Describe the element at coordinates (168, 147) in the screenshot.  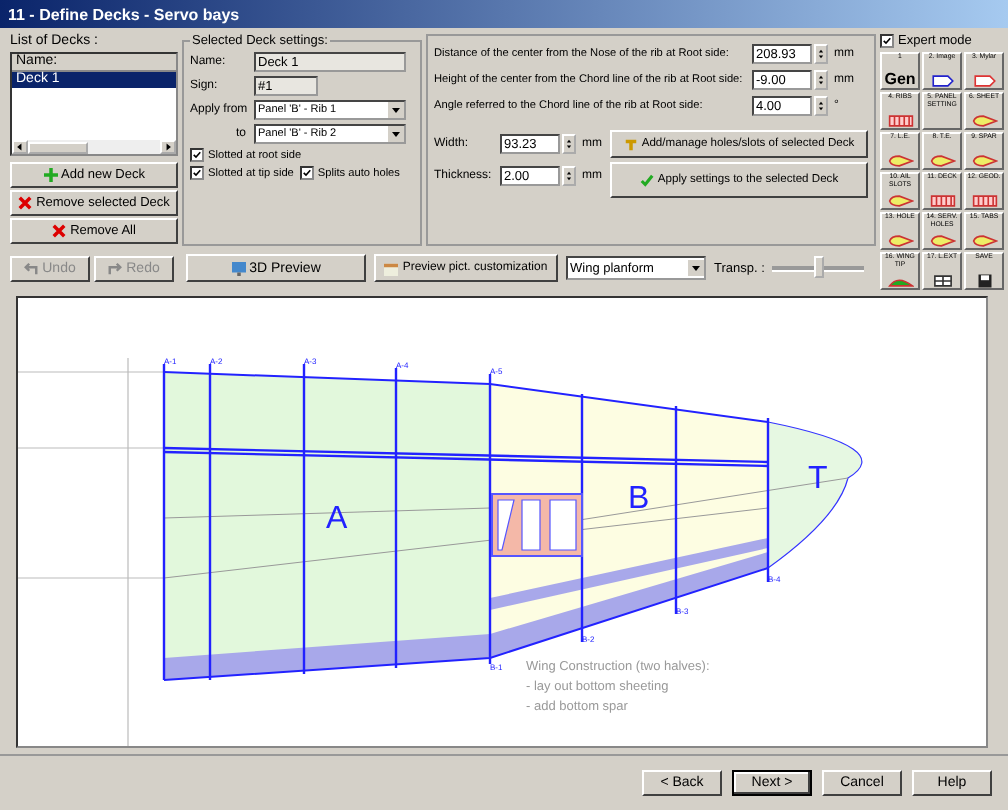
I see `scroll-right-icon` at that location.